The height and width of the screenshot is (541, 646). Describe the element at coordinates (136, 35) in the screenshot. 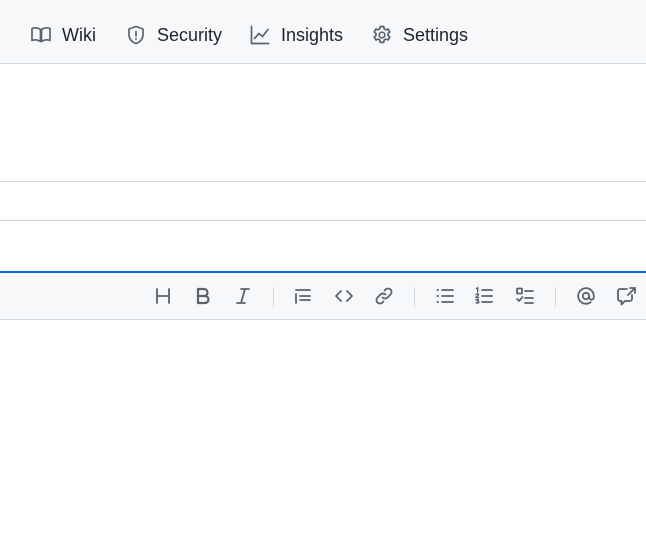

I see `shield-icon` at that location.